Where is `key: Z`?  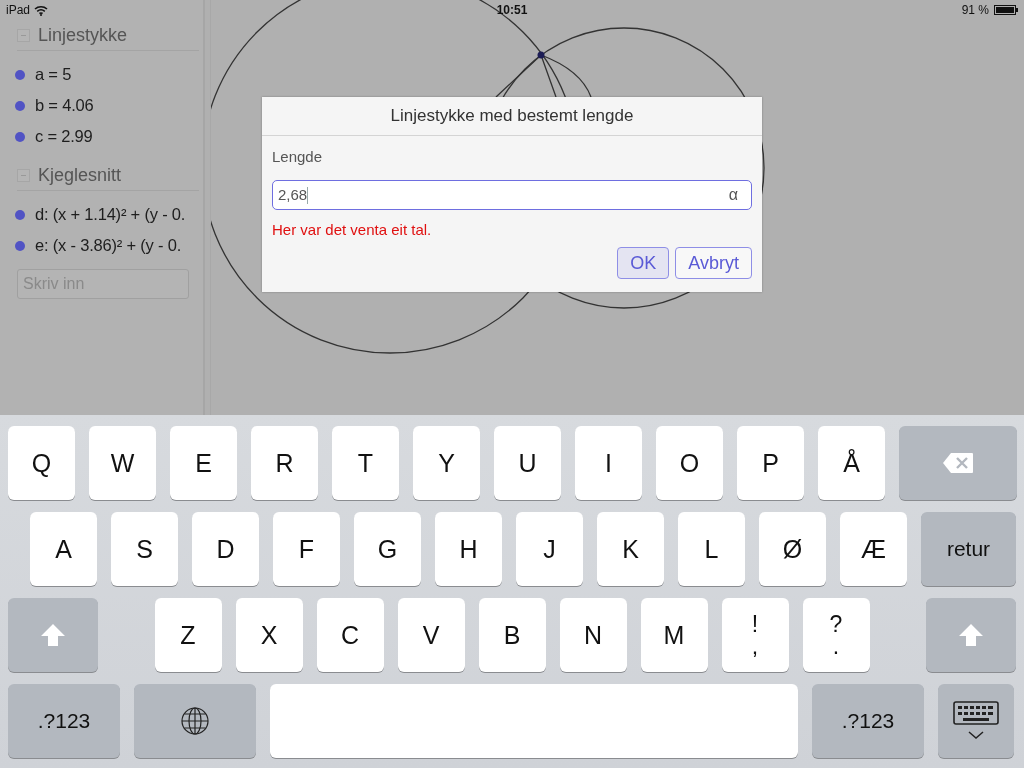 key: Z is located at coordinates (188, 635).